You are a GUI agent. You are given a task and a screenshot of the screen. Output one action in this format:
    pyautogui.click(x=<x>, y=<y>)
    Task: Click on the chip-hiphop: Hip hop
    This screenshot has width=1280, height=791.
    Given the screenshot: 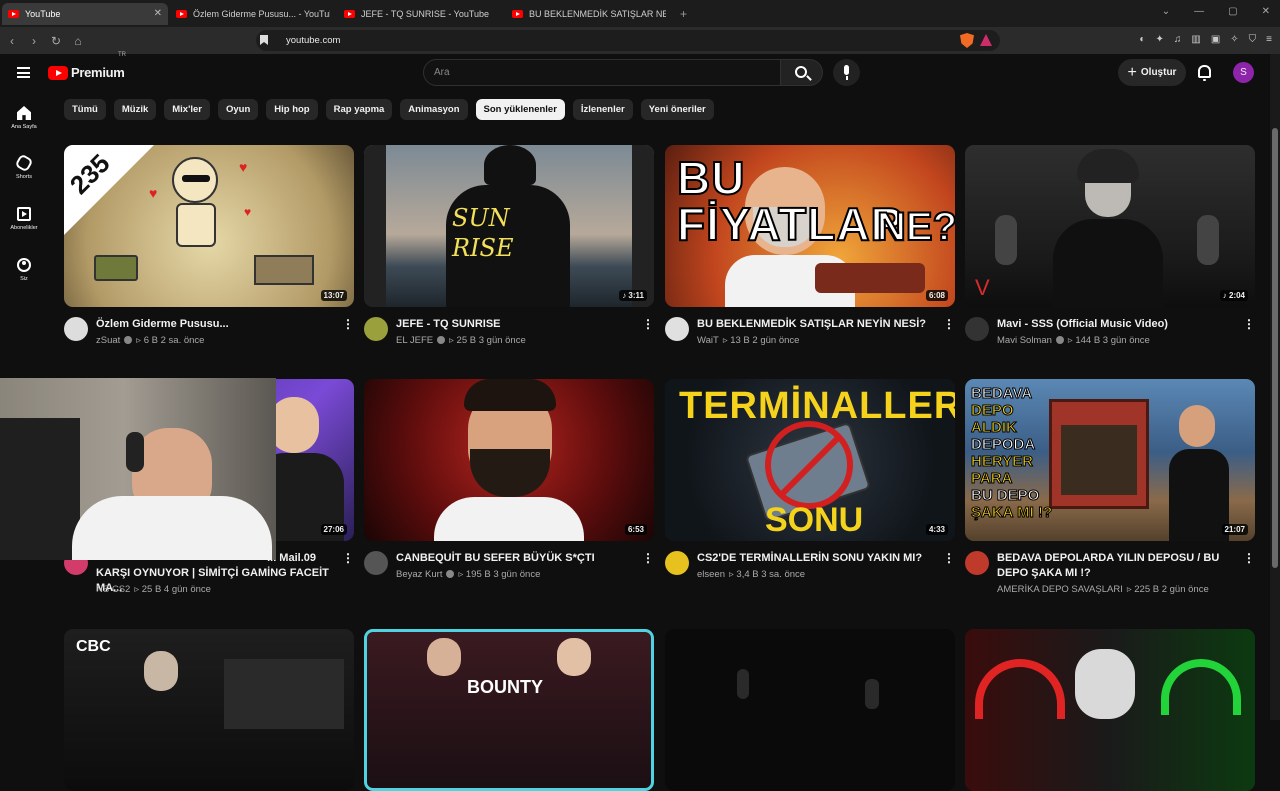 What is the action you would take?
    pyautogui.click(x=292, y=109)
    